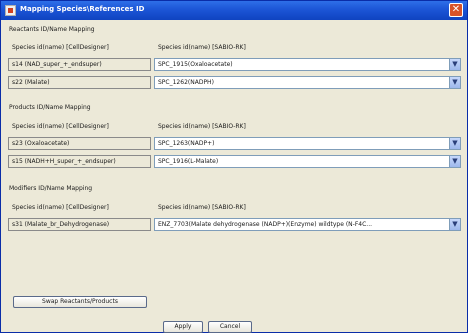 The width and height of the screenshot is (470, 335). What do you see at coordinates (52, 29) in the screenshot?
I see `reactants-section-label: Reactants ID/Name Mapping` at bounding box center [52, 29].